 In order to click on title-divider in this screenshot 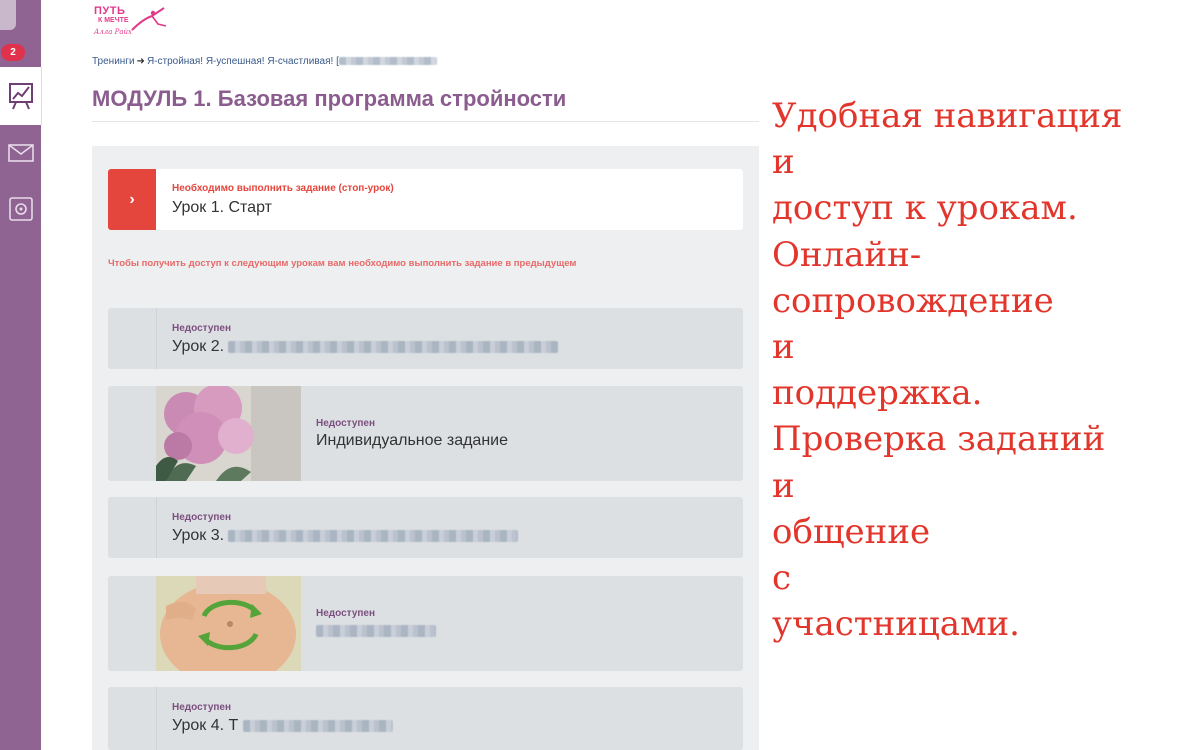, I will do `click(425, 121)`.